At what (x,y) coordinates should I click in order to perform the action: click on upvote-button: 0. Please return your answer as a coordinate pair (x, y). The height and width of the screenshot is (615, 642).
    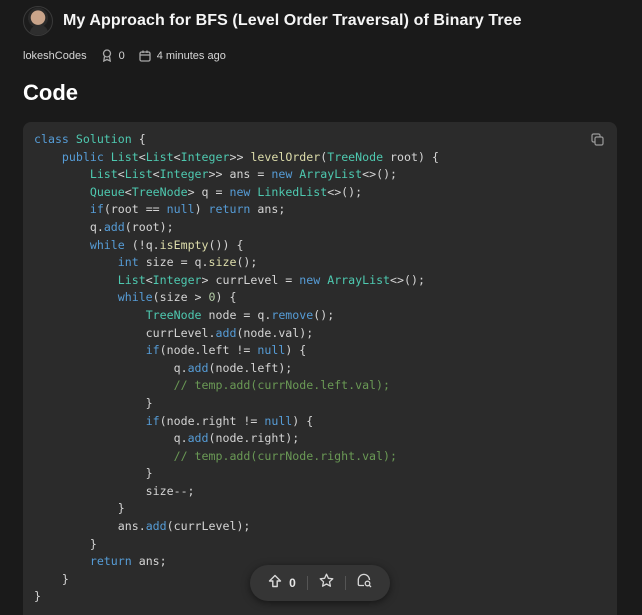
    Looking at the image, I should click on (282, 583).